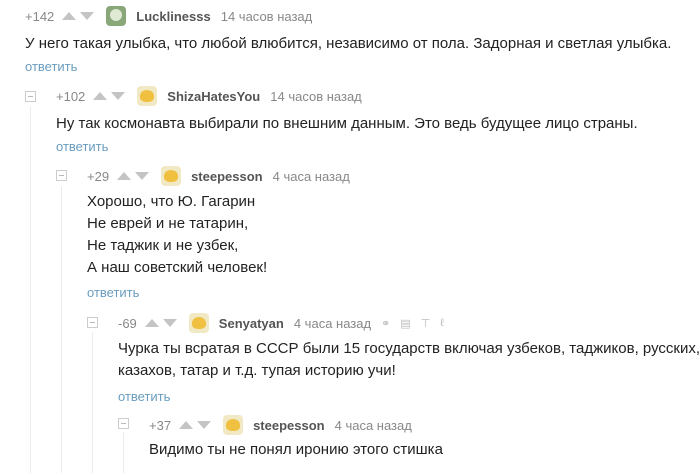 The width and height of the screenshot is (700, 473). Describe the element at coordinates (173, 16) in the screenshot. I see `author-name: Lucklinesss` at that location.